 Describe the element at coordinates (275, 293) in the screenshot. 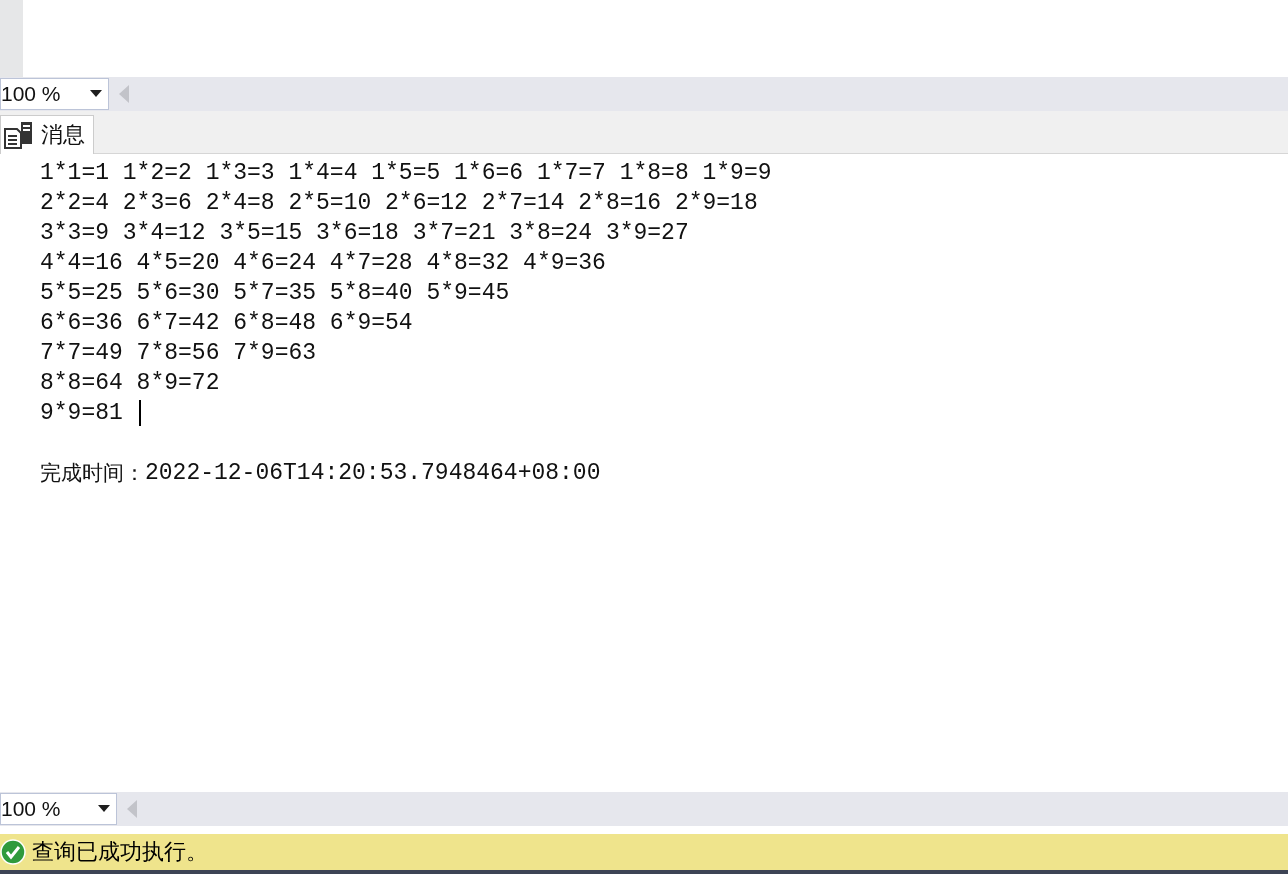

I see `message-line: 5*5=25 5*6=30 5*7=35 5*8=40 5*9=45` at that location.